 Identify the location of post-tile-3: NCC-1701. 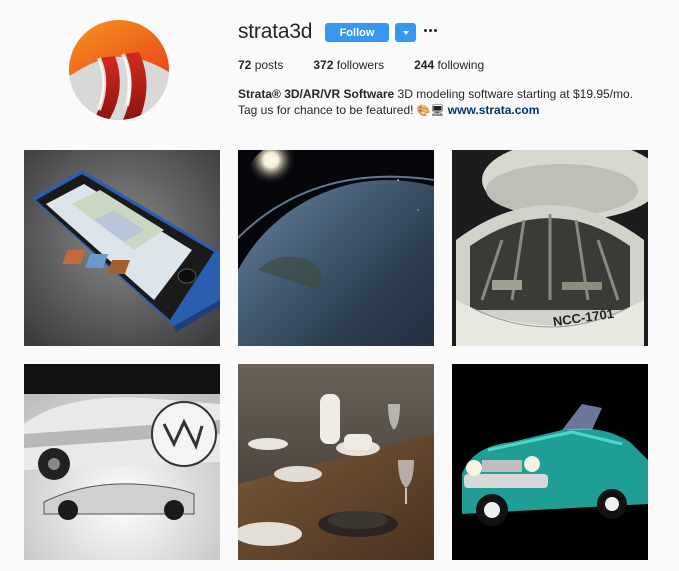
(550, 248).